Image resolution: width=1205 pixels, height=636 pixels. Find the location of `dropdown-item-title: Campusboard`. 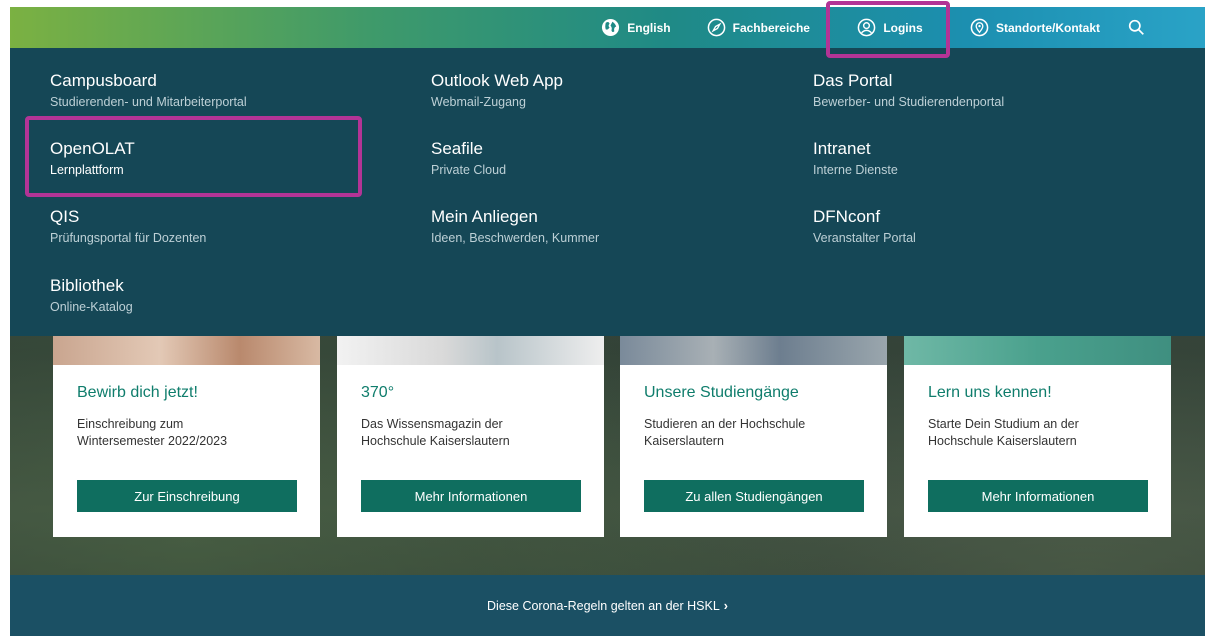

dropdown-item-title: Campusboard is located at coordinates (103, 80).